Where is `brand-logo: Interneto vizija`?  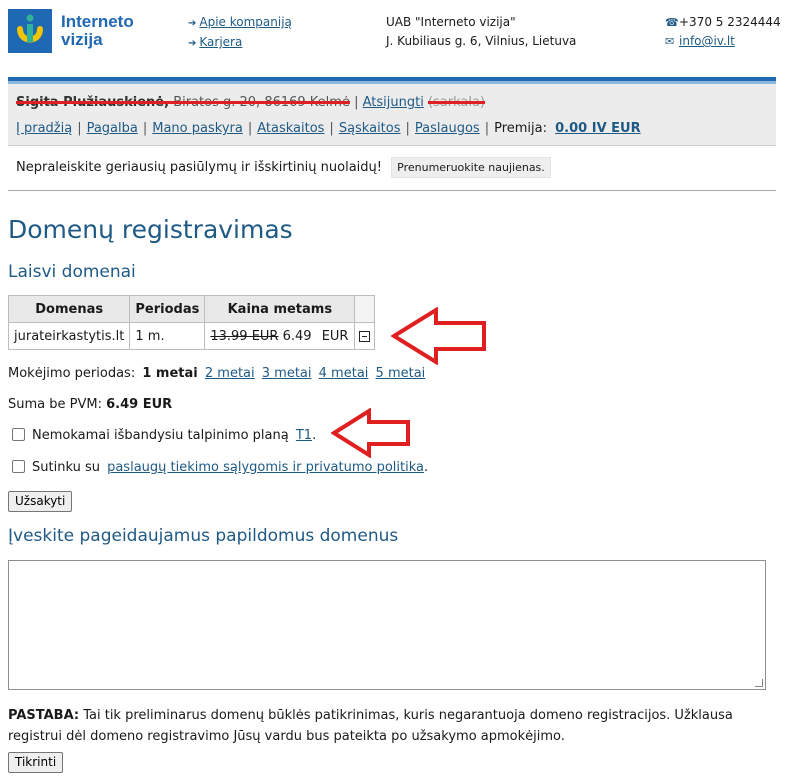 brand-logo: Interneto vizija is located at coordinates (73, 32).